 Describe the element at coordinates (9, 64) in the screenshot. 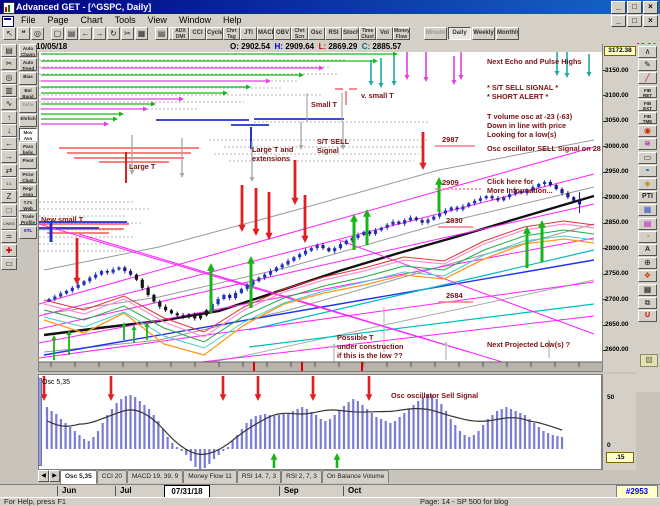

I see `cut-icon: ✂` at that location.